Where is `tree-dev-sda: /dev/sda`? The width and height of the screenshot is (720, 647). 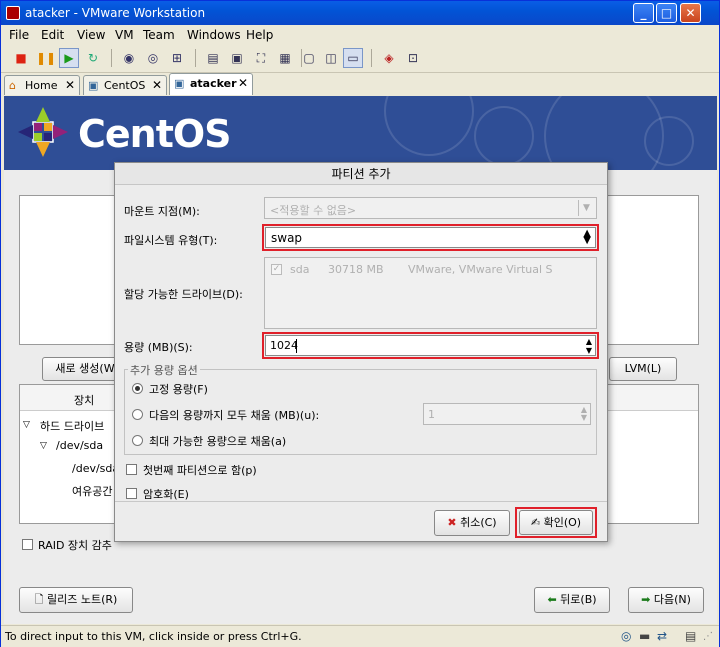
tree-dev-sda: /dev/sda is located at coordinates (79, 445).